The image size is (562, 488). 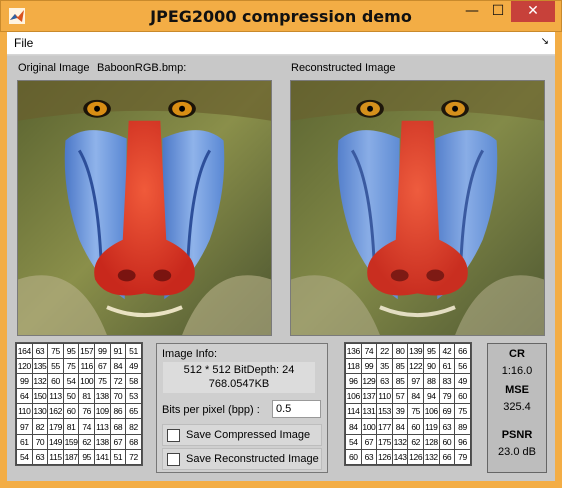 I want to click on pixel-cell: 74, so click(x=369, y=351).